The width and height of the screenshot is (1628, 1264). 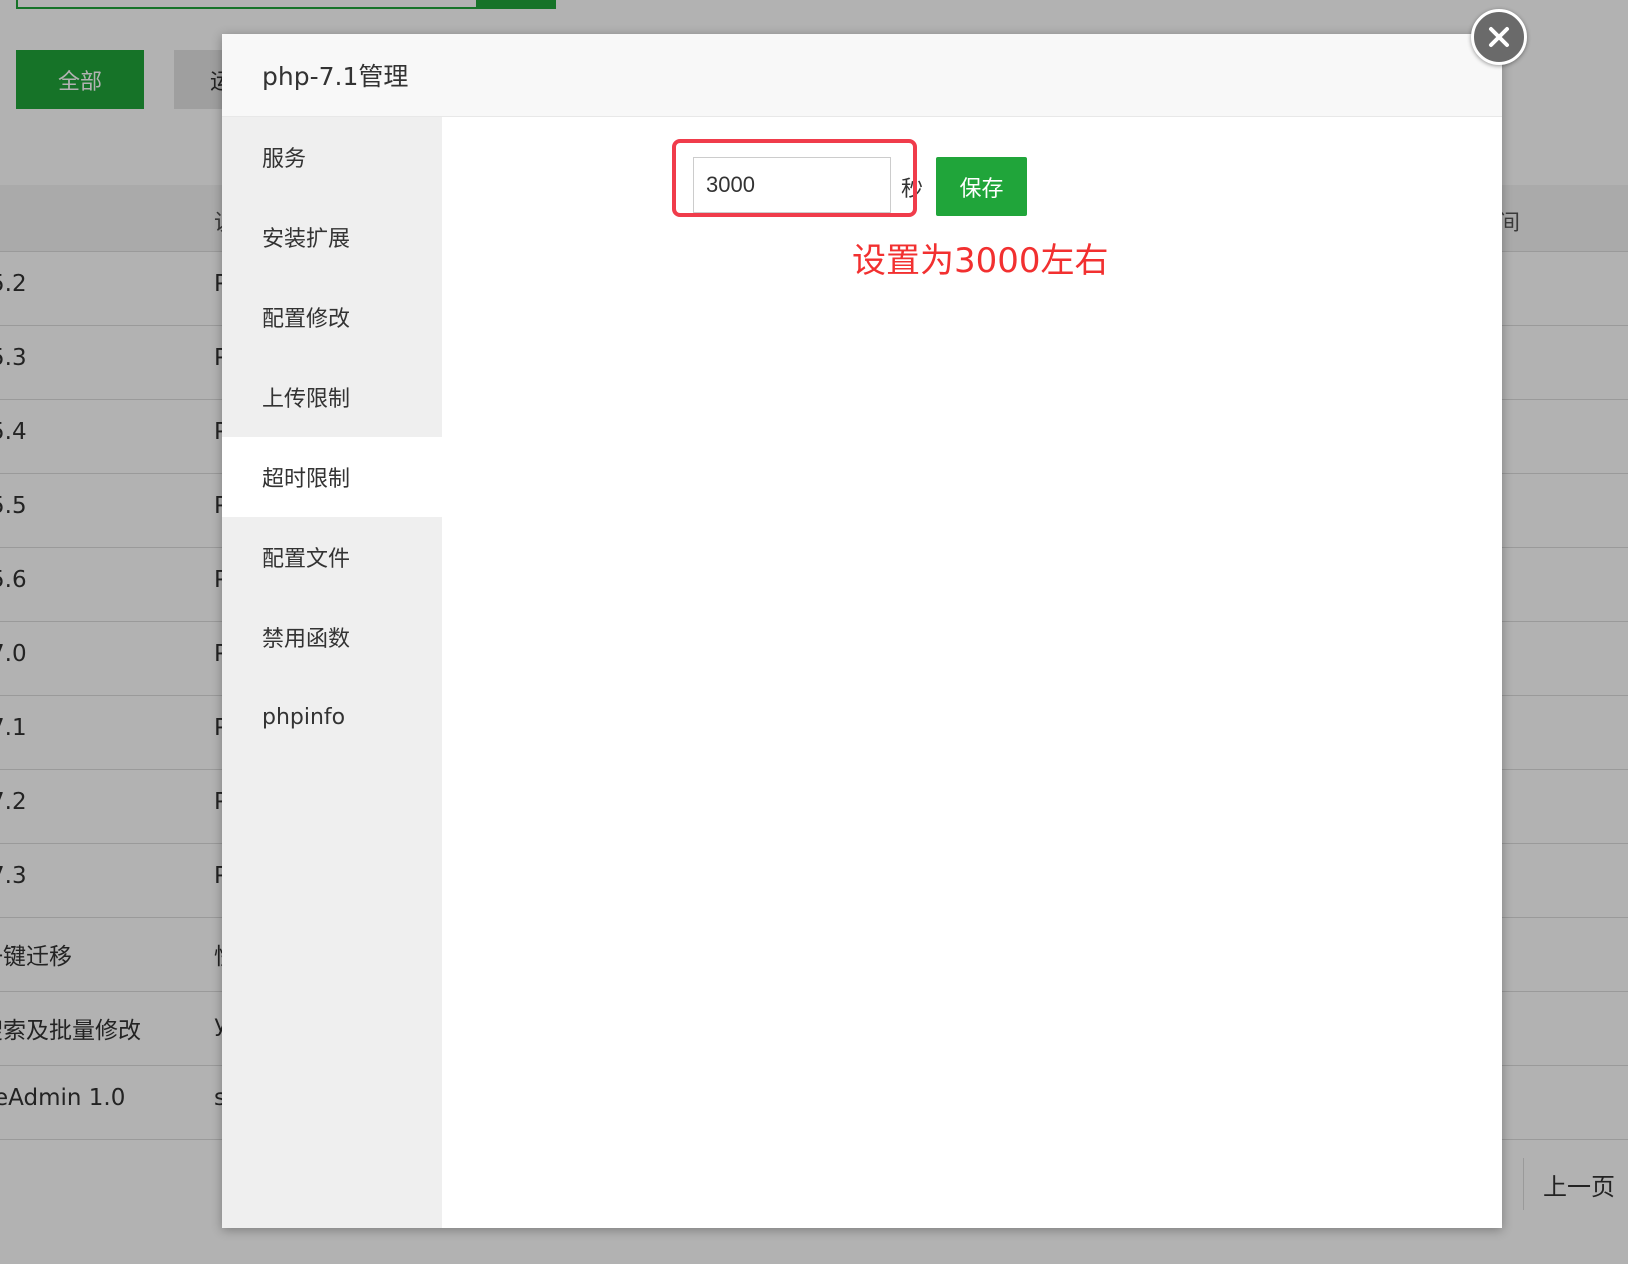 What do you see at coordinates (332, 637) in the screenshot?
I see `sidebar-item-disabled-functions: 禁用函数` at bounding box center [332, 637].